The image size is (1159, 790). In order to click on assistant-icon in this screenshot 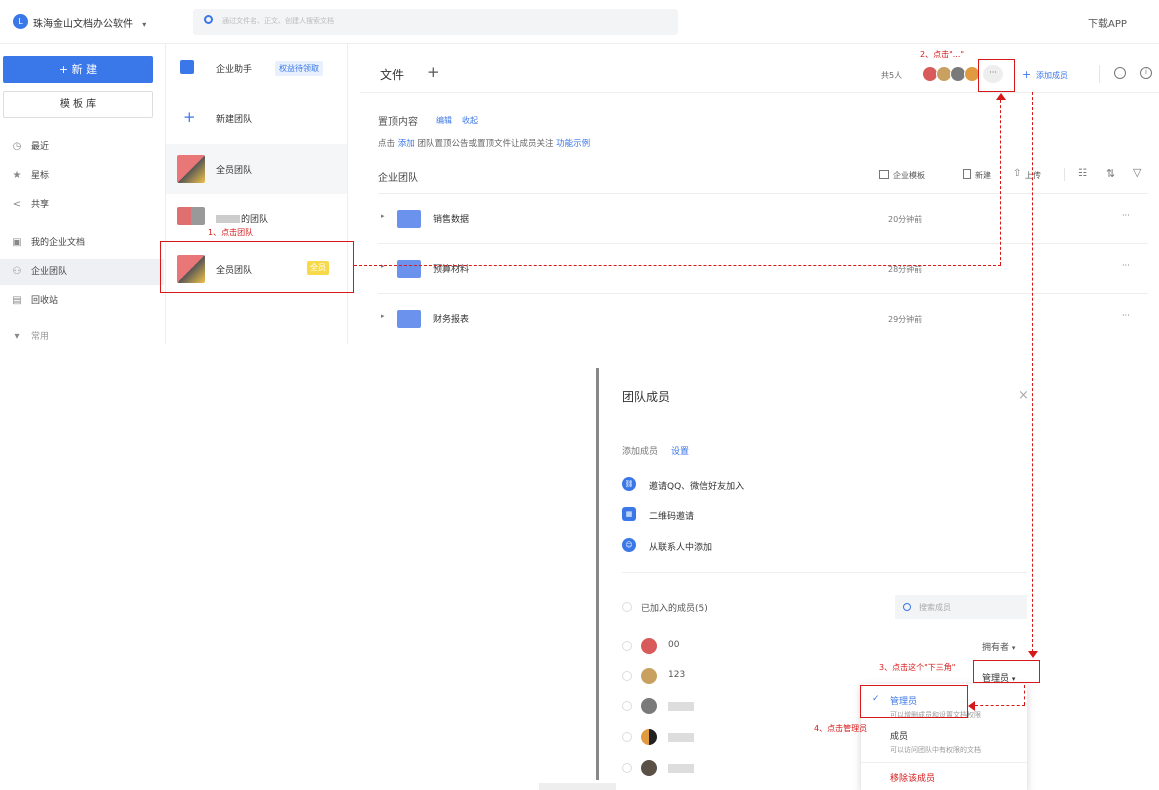, I will do `click(187, 67)`.